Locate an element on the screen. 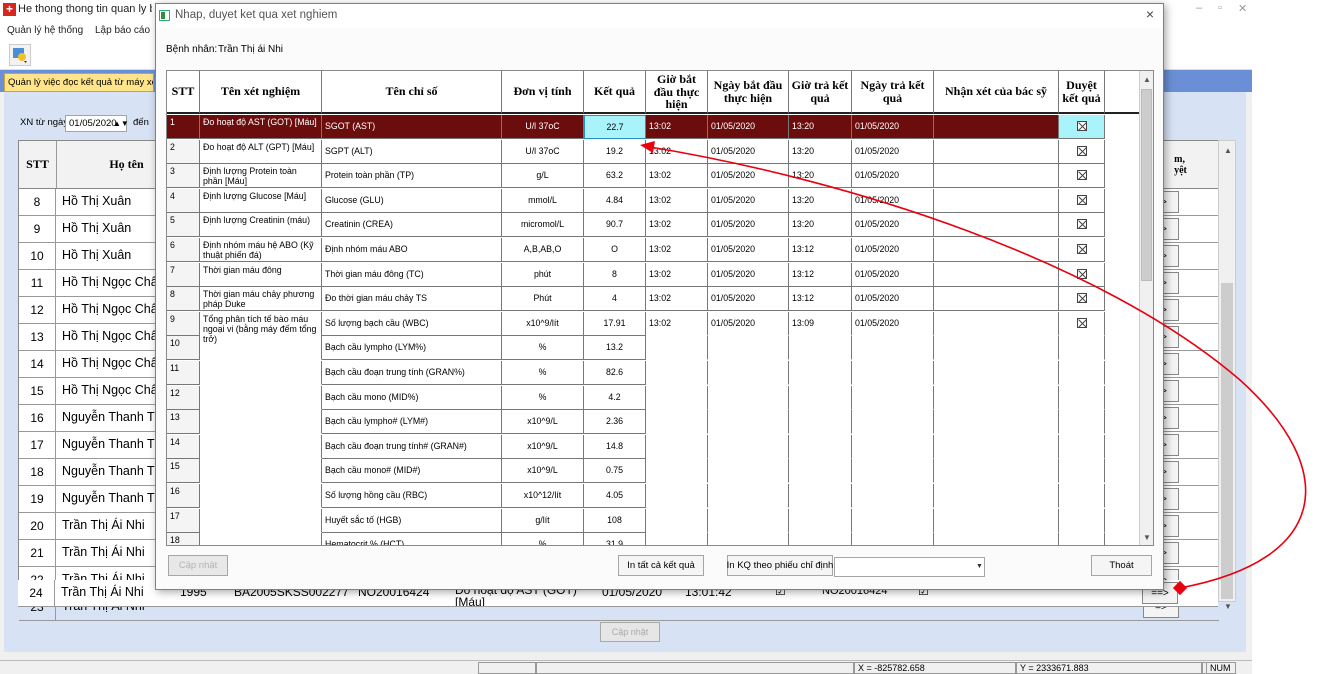 The height and width of the screenshot is (674, 1330). col-approve-header: Duyệt kết quả is located at coordinates (1082, 92).